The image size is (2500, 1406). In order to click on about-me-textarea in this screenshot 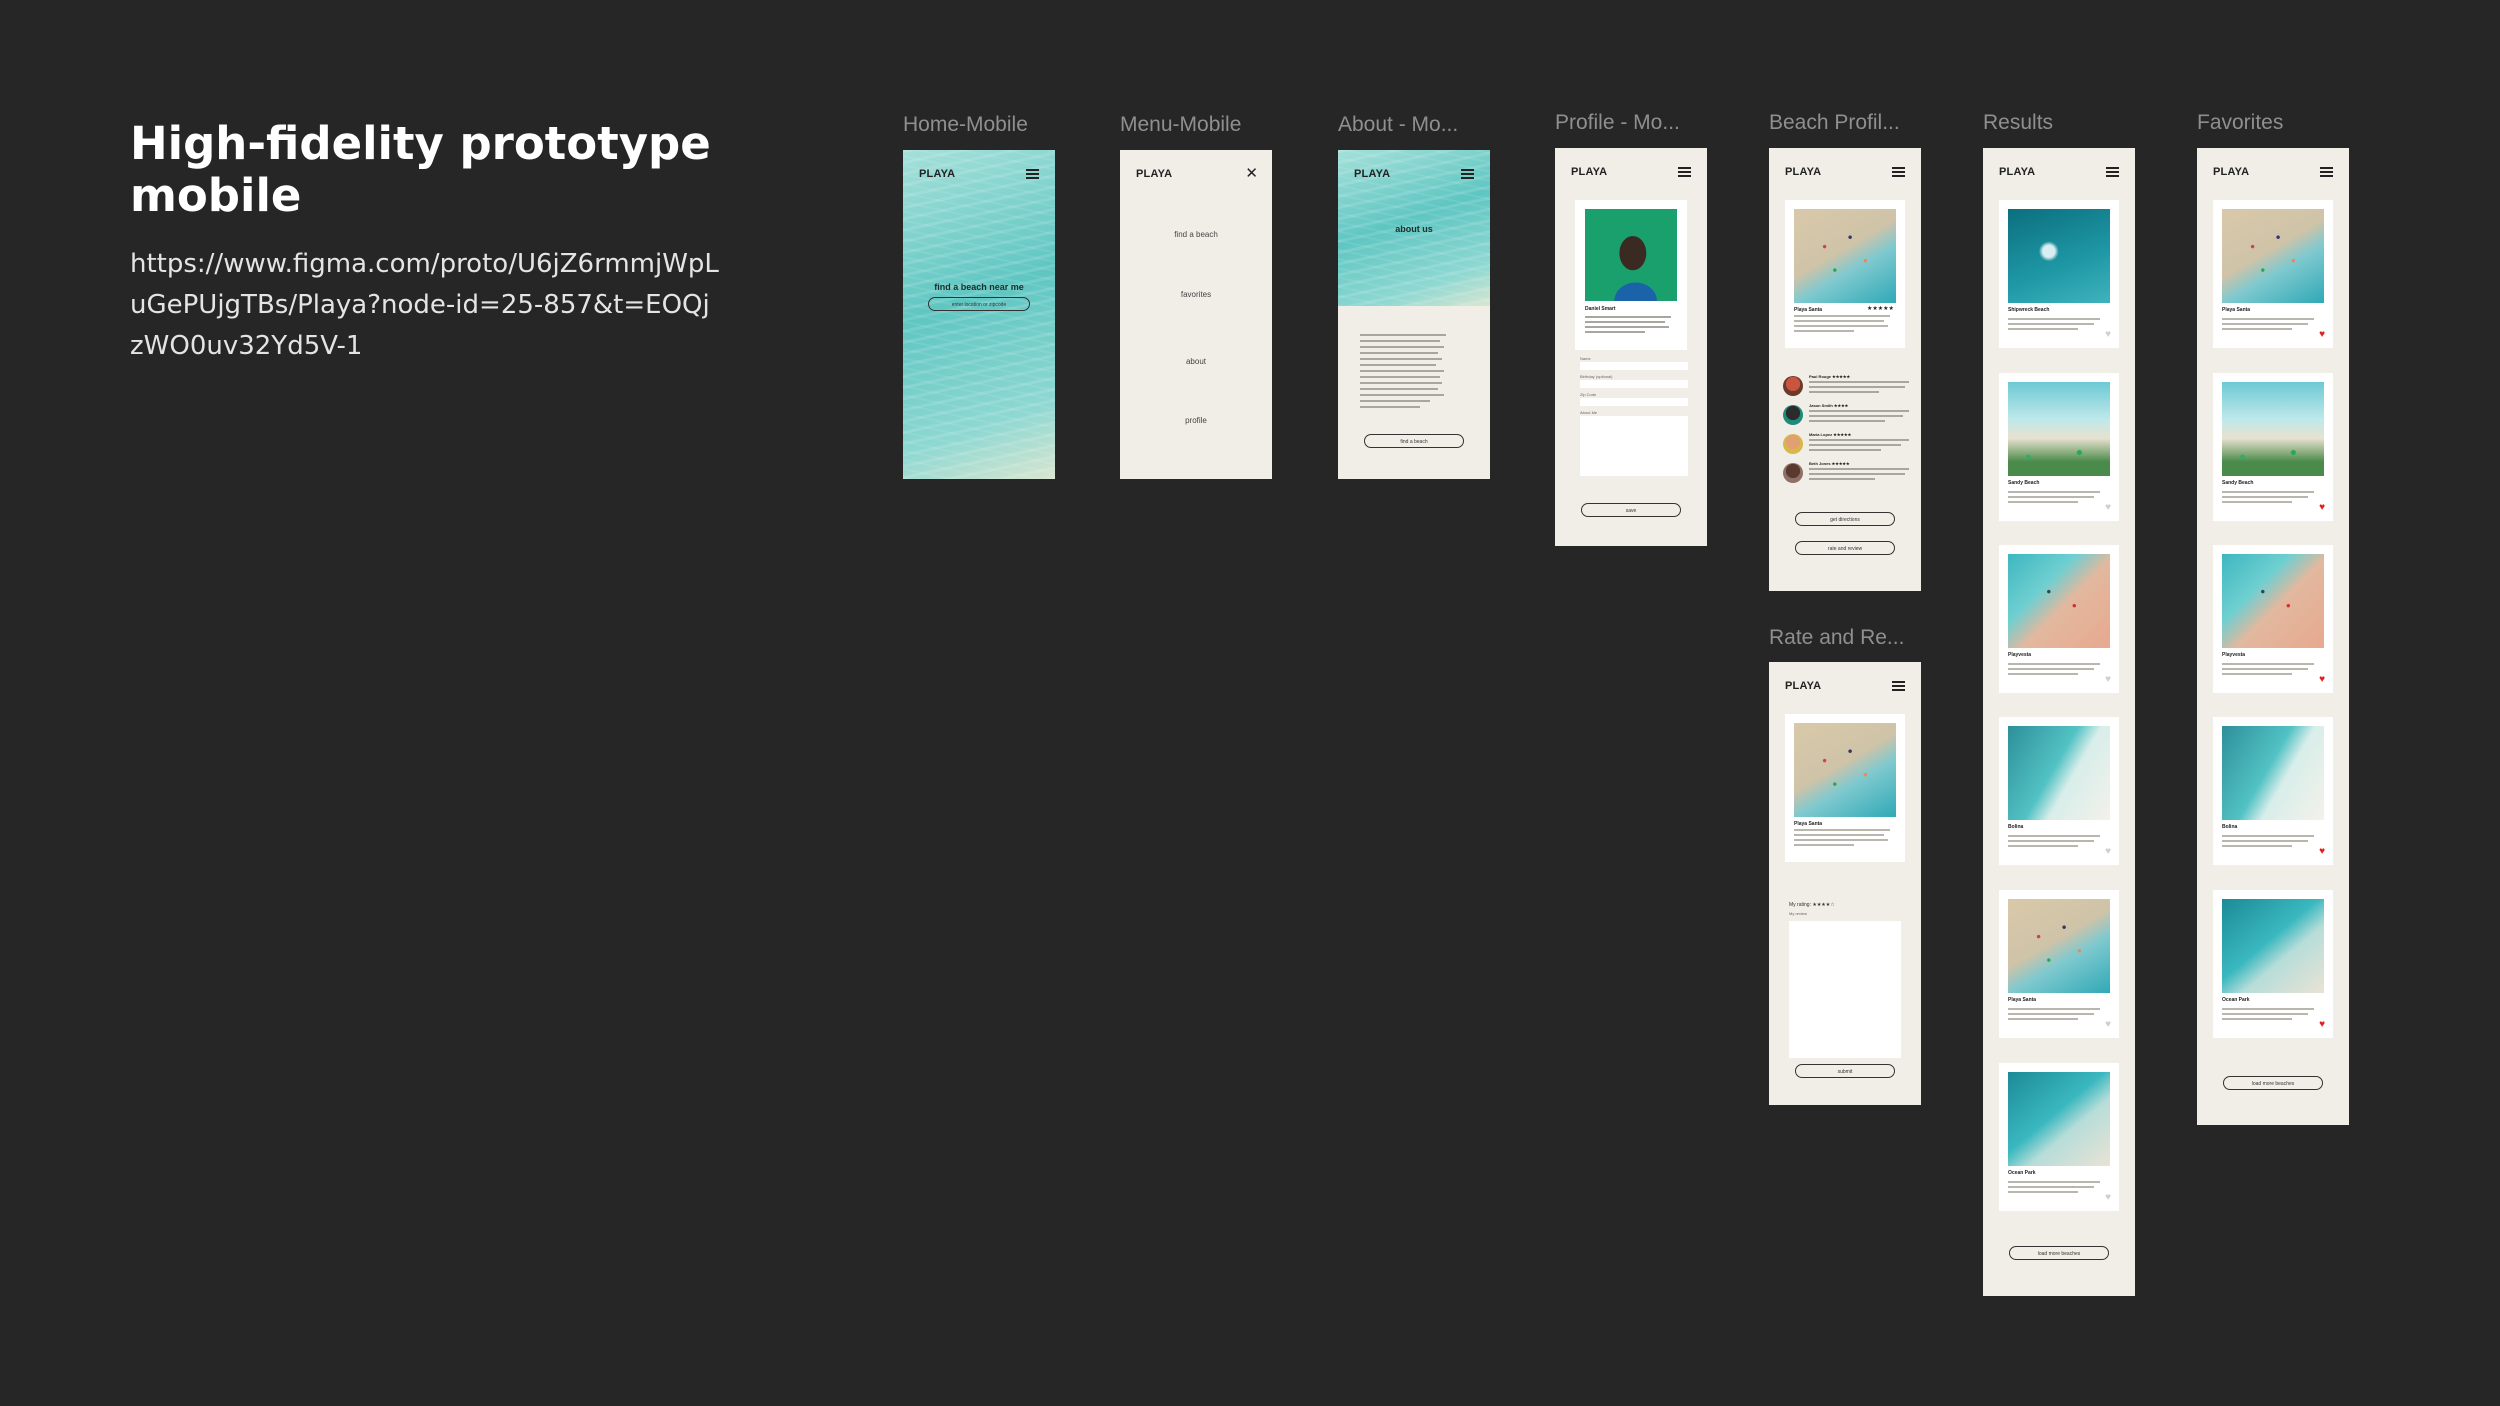, I will do `click(1634, 446)`.